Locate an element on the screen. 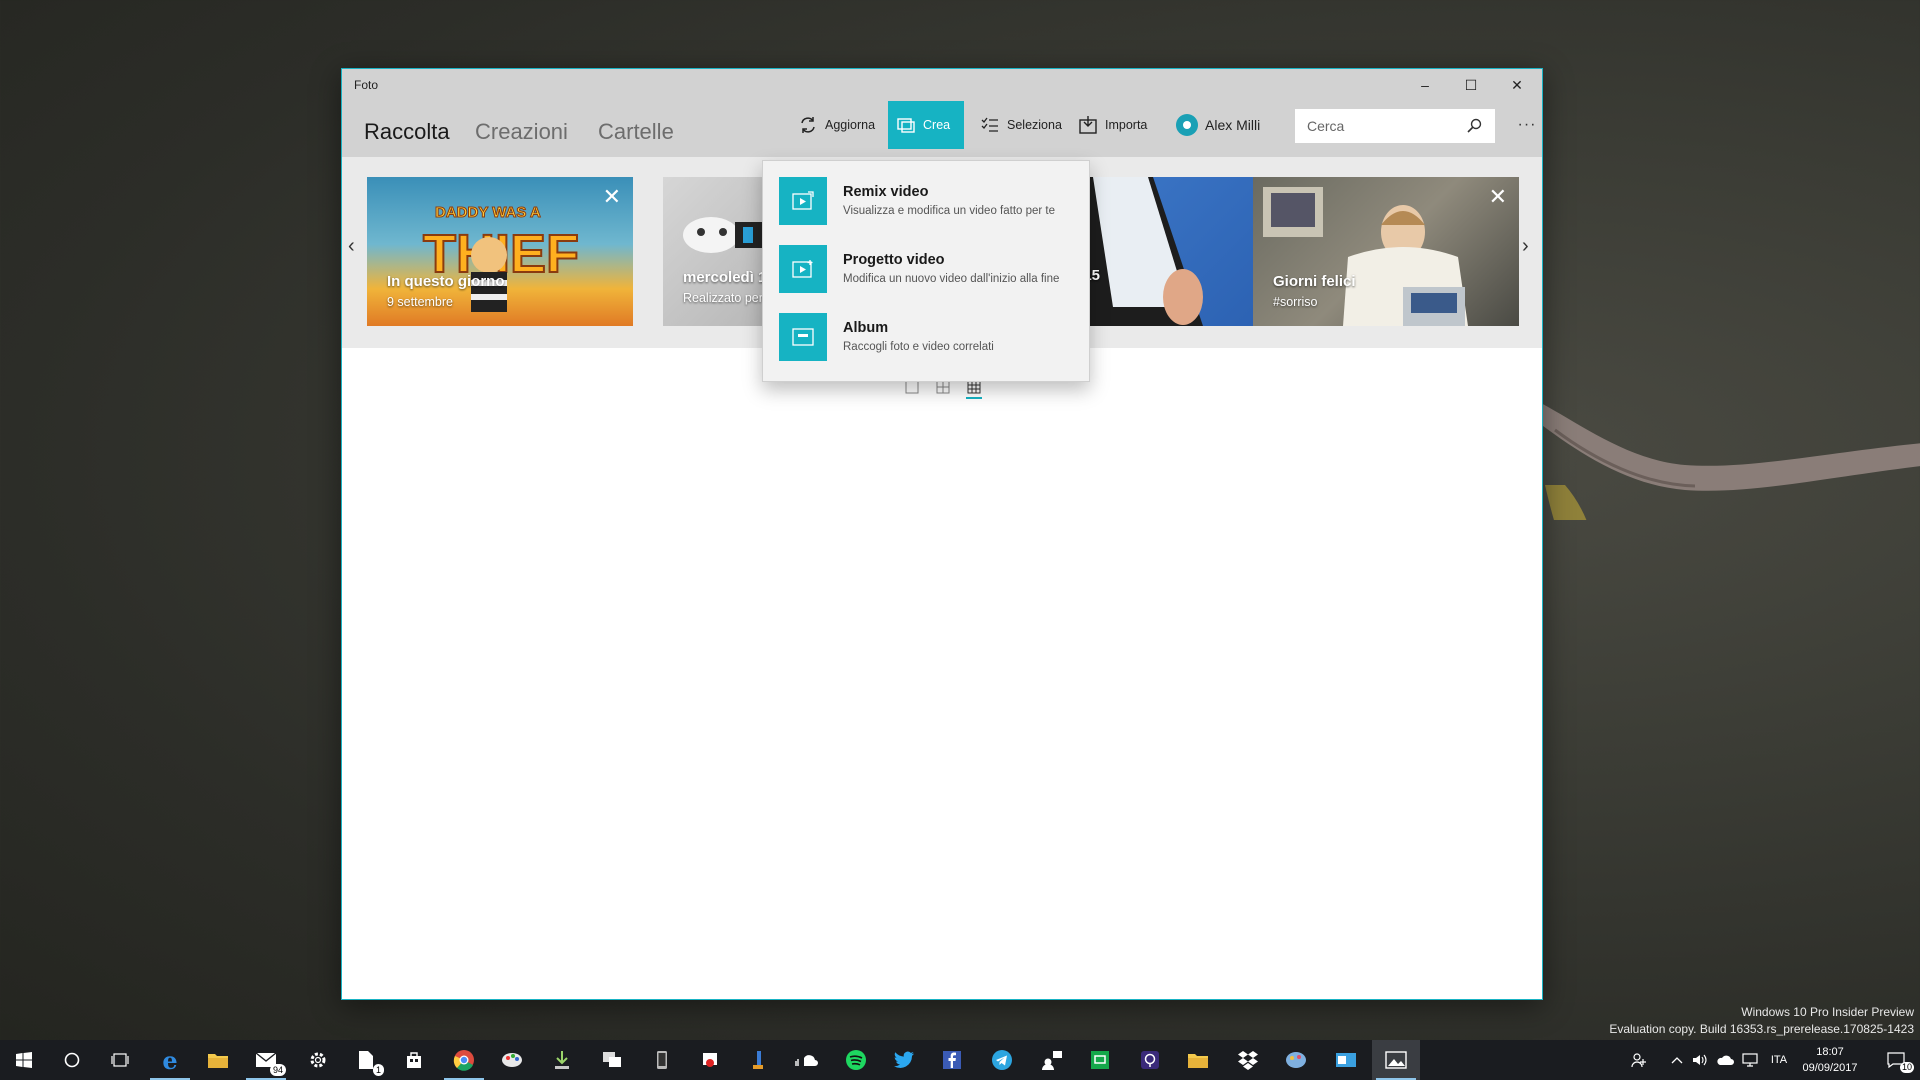  store-icon is located at coordinates (414, 1060).